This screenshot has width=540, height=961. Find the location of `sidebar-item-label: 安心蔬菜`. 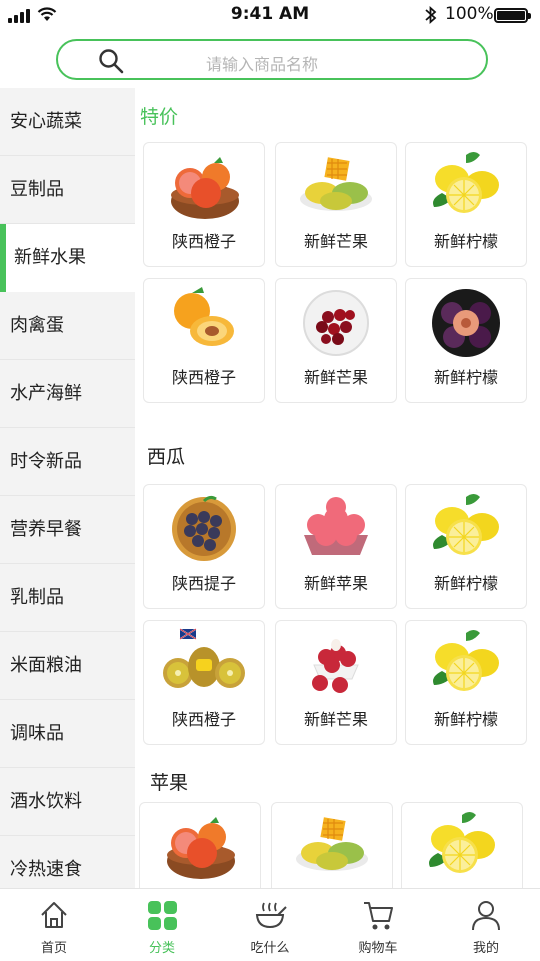

sidebar-item-label: 安心蔬菜 is located at coordinates (46, 121).